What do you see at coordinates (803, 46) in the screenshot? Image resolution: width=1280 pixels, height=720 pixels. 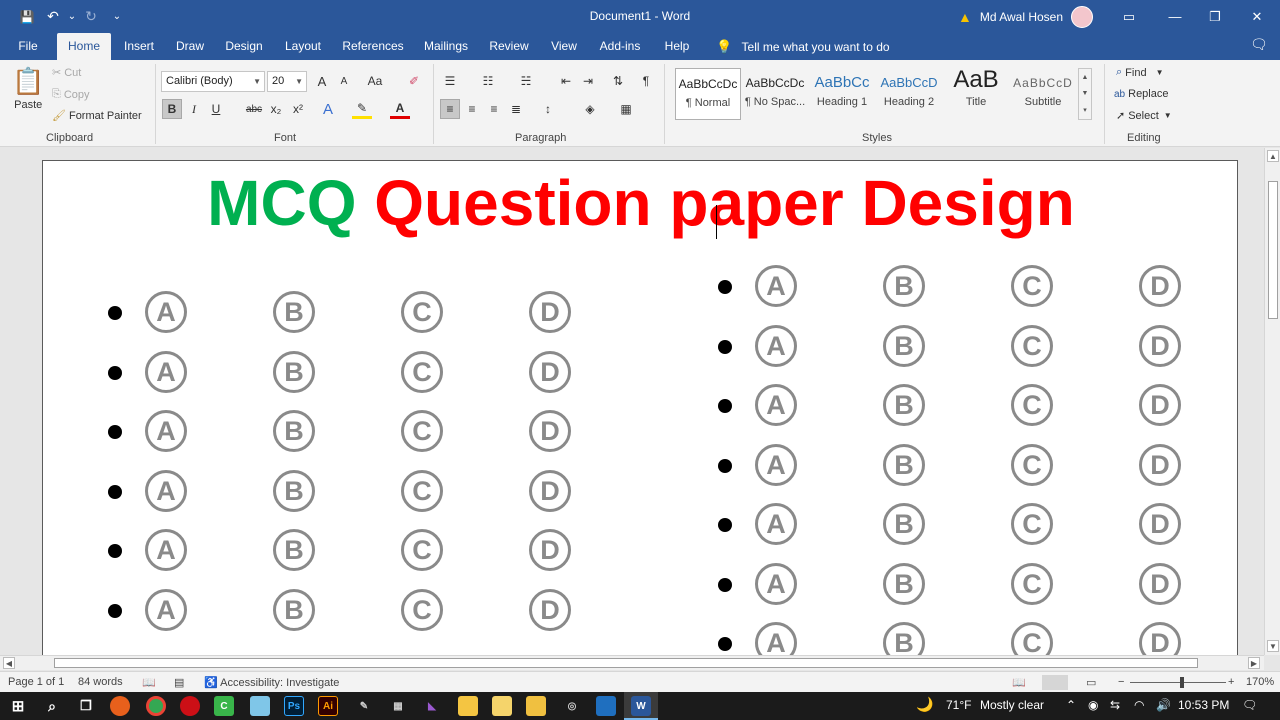 I see `tell-me-search: 💡 Tell me what you want to do` at bounding box center [803, 46].